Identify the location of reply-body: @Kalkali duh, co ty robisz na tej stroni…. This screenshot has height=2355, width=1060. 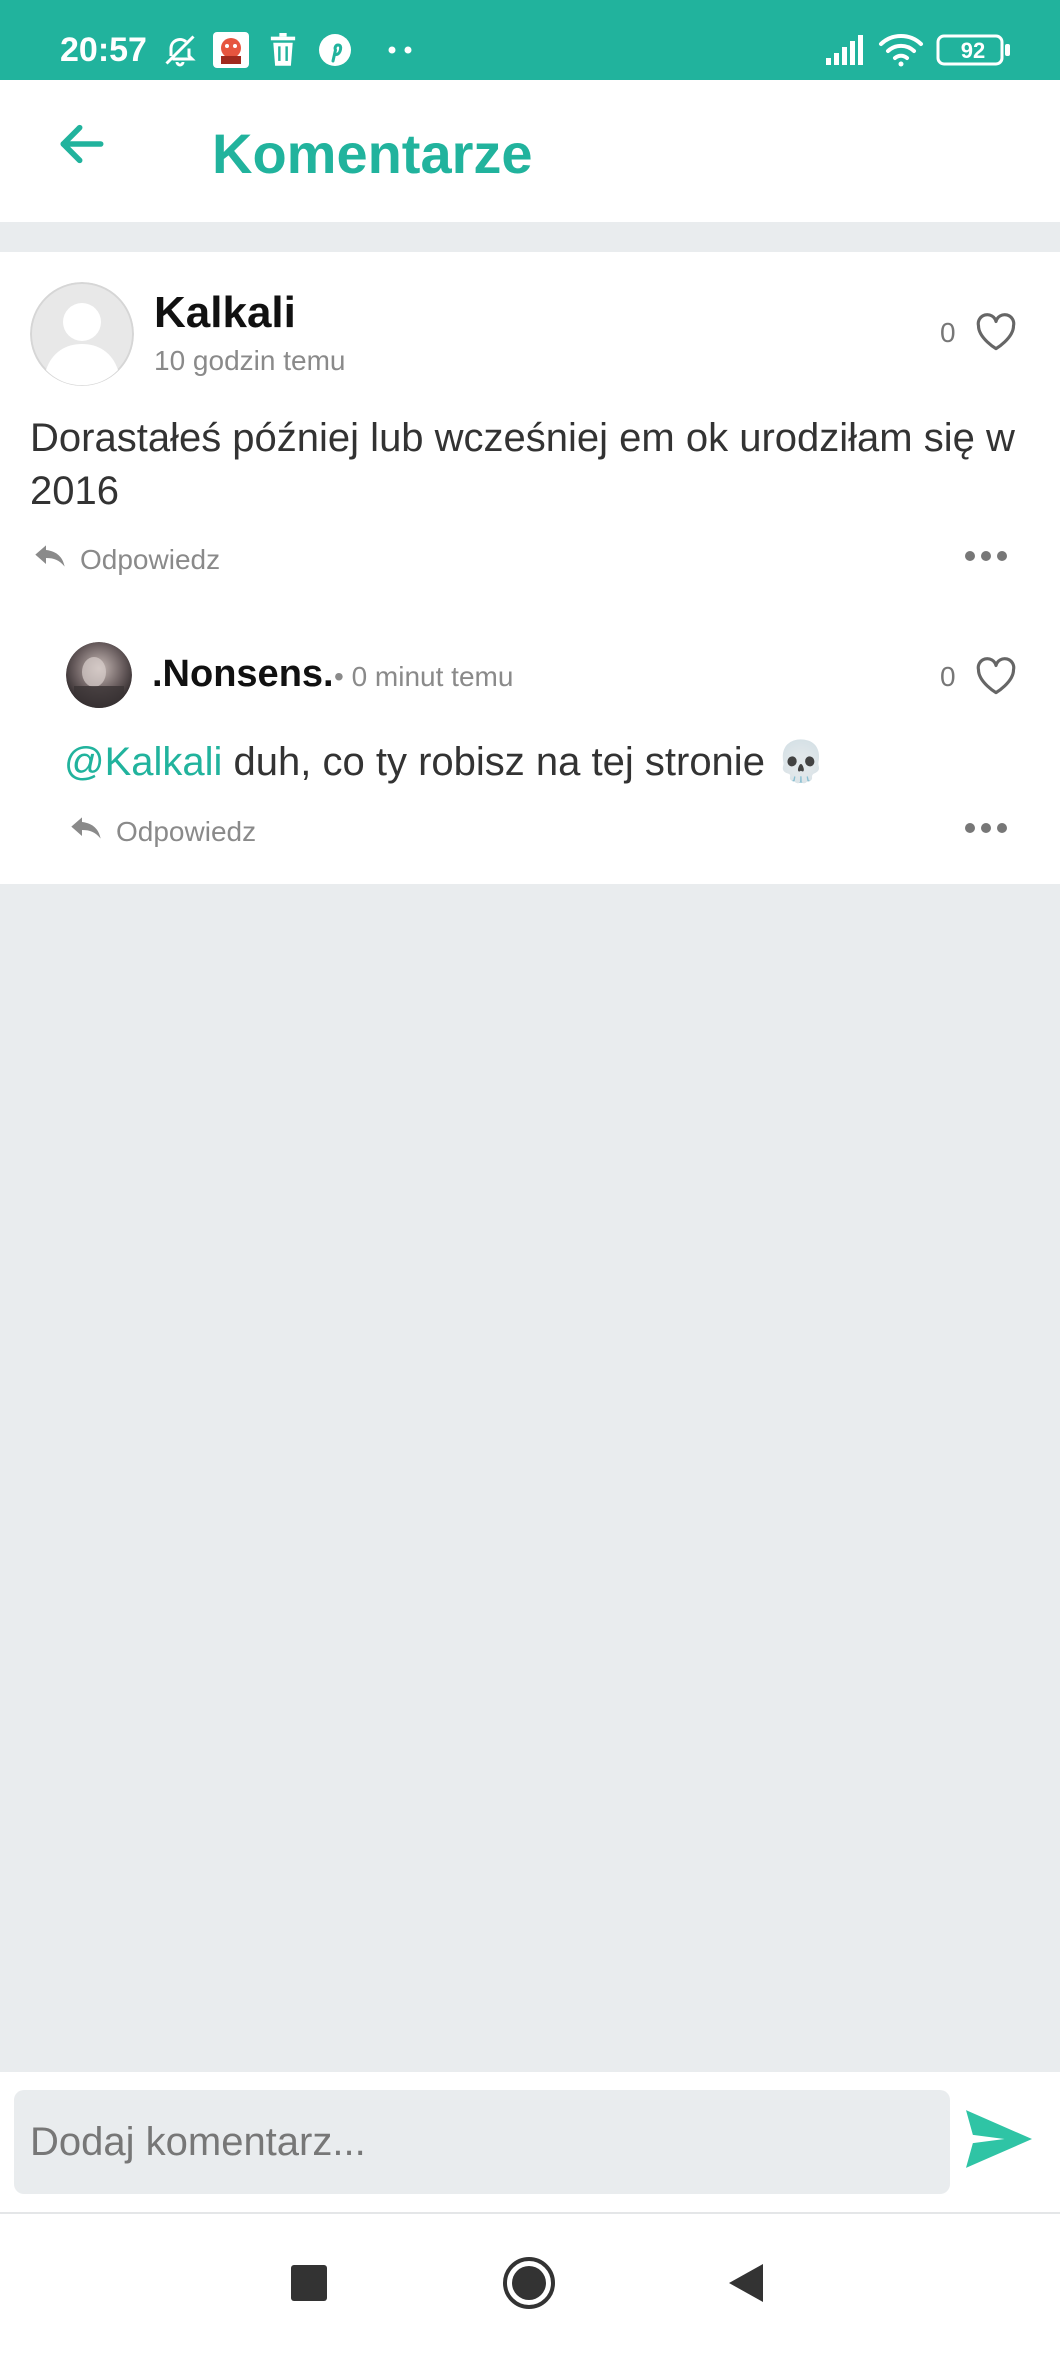
(445, 762).